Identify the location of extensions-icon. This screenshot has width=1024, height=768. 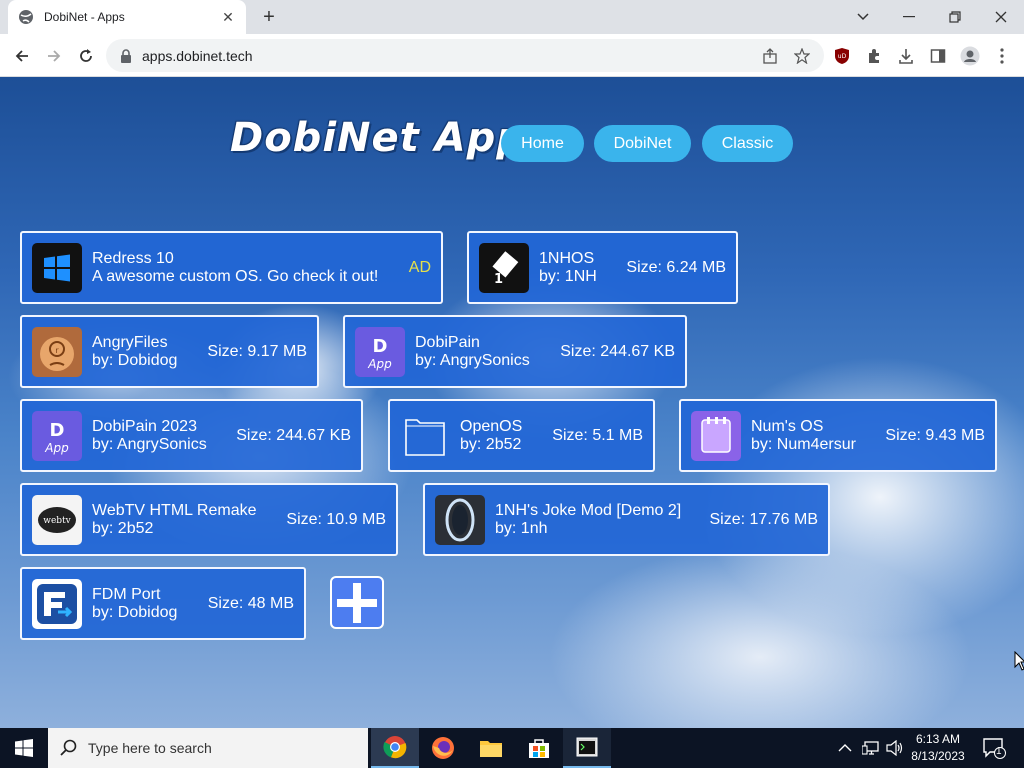
(874, 56).